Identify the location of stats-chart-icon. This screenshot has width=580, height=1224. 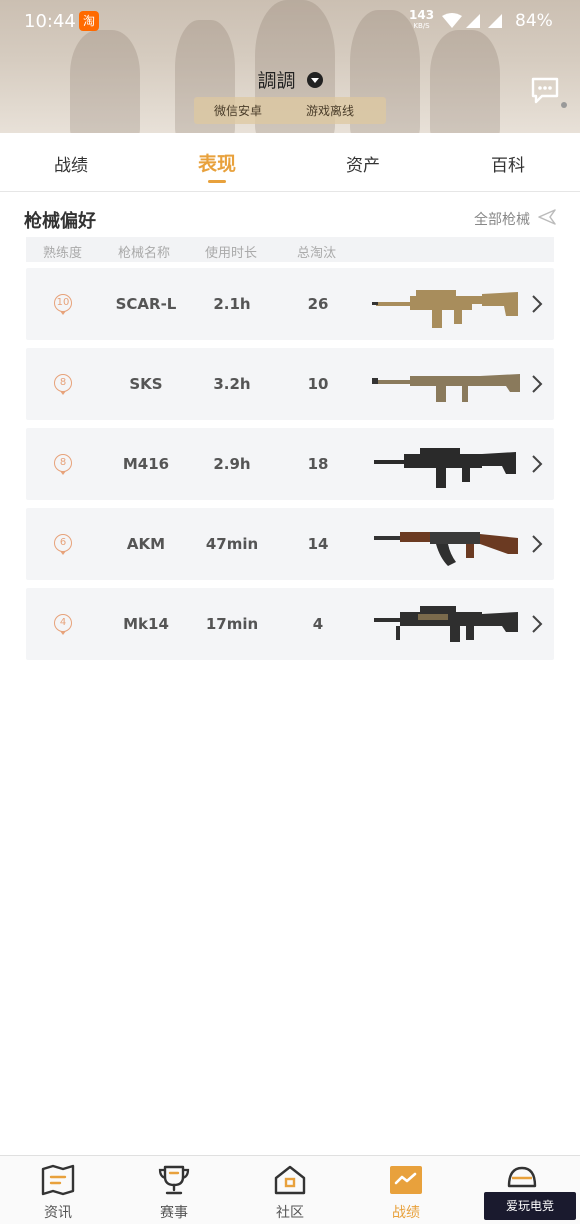
(406, 1180).